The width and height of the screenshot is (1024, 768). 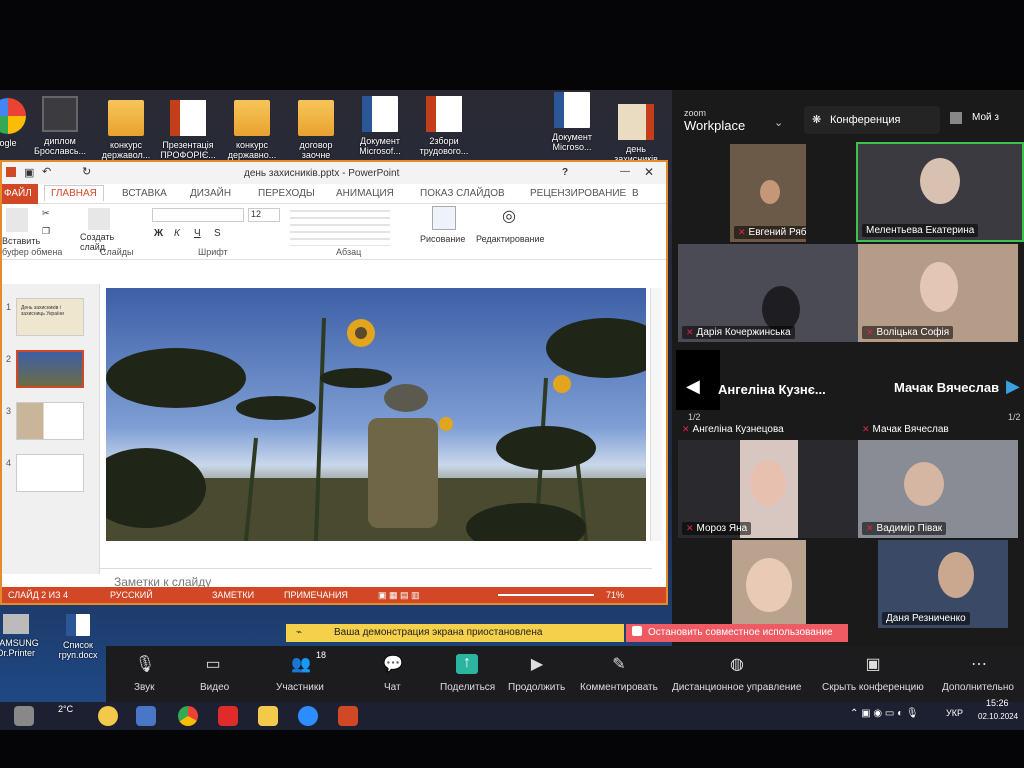 What do you see at coordinates (873, 687) in the screenshot?
I see `hide-meeting-button: Скрыть конференцию` at bounding box center [873, 687].